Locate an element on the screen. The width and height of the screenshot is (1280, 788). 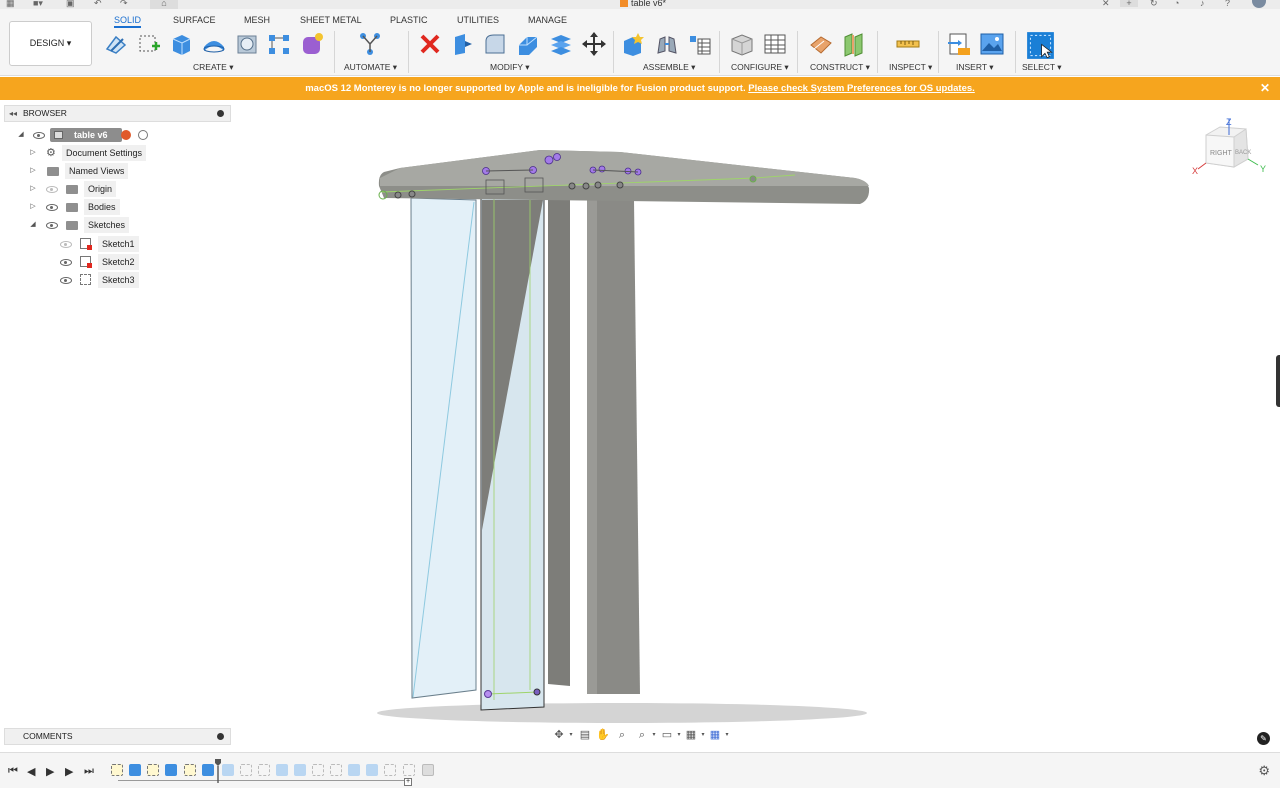
midplane-icon is located at coordinates (854, 44).